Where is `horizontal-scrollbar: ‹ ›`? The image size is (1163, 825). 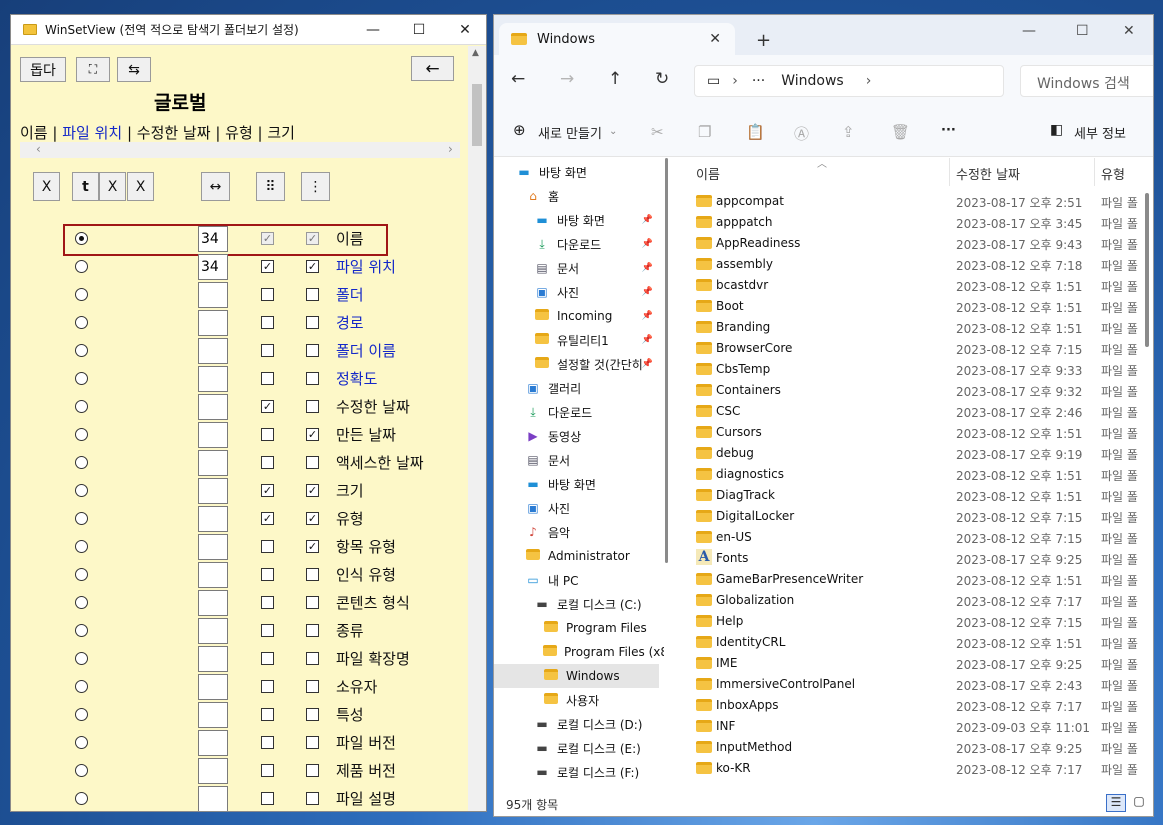
horizontal-scrollbar: ‹ › is located at coordinates (240, 150).